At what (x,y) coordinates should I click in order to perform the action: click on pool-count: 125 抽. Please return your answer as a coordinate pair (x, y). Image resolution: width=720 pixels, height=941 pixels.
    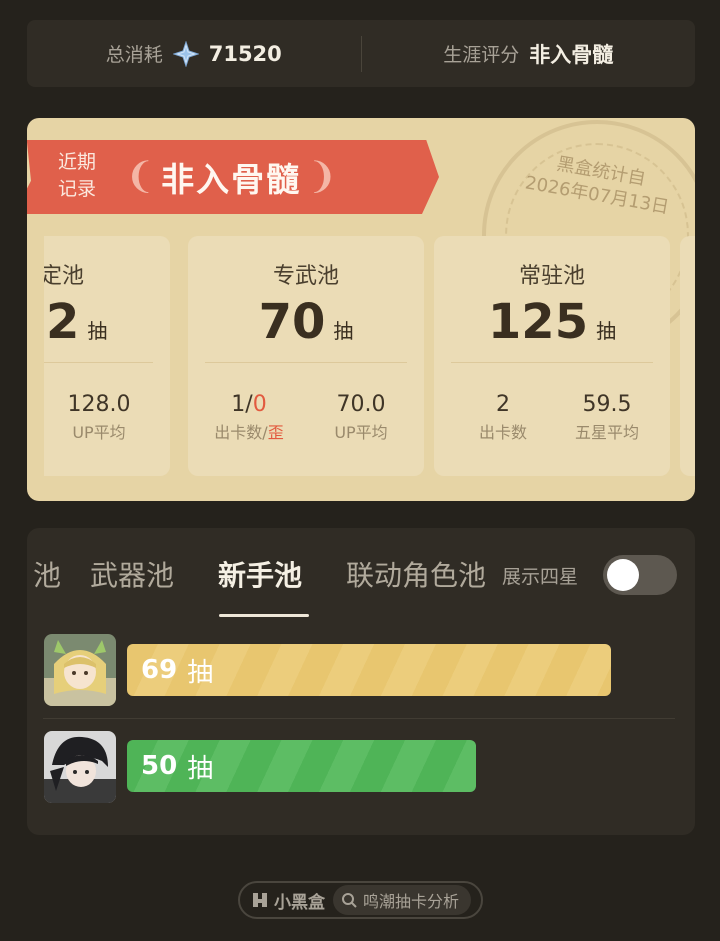
    Looking at the image, I should click on (552, 322).